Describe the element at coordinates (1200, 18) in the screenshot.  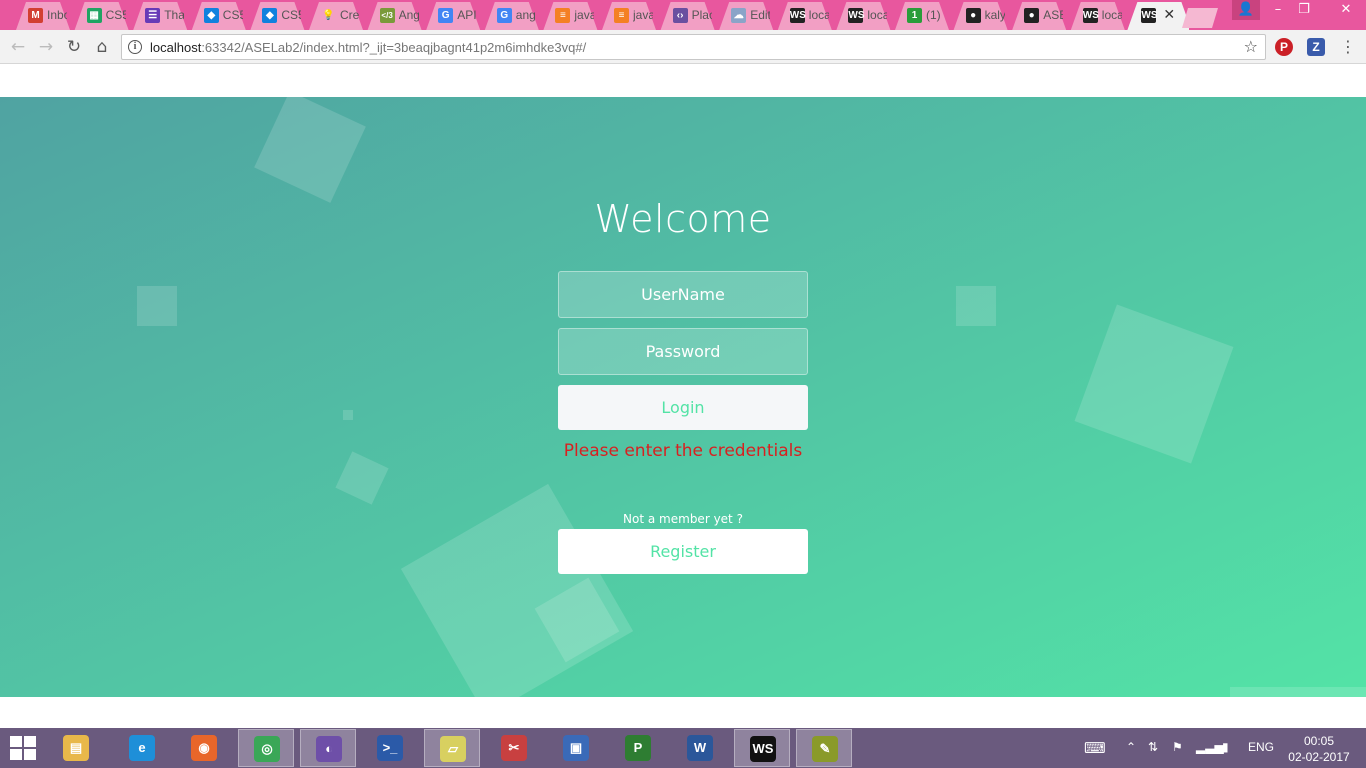
I see `new-tab-button` at that location.